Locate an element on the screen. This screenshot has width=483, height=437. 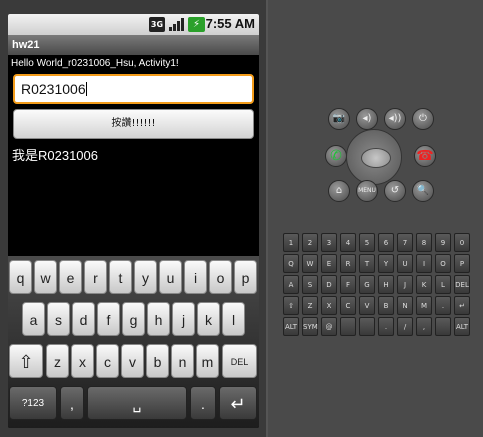
symbols-key: ?123 is located at coordinates (33, 403).